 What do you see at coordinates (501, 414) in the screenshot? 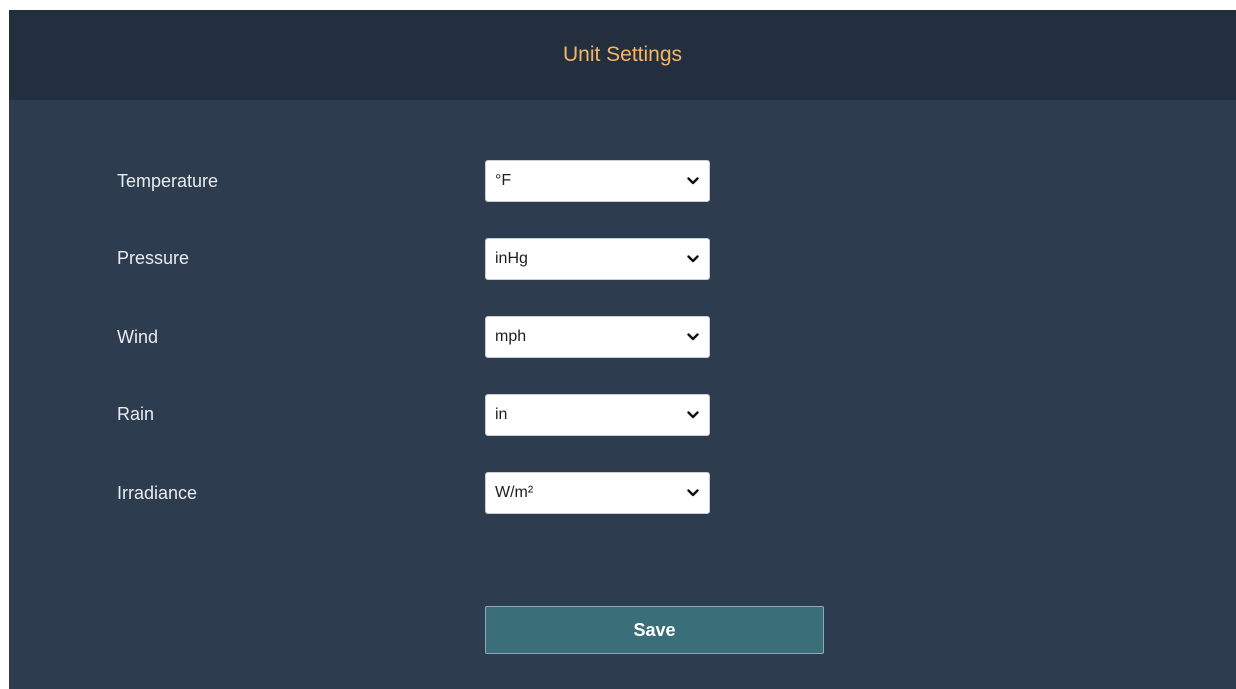
I see `rain-select-value: in` at bounding box center [501, 414].